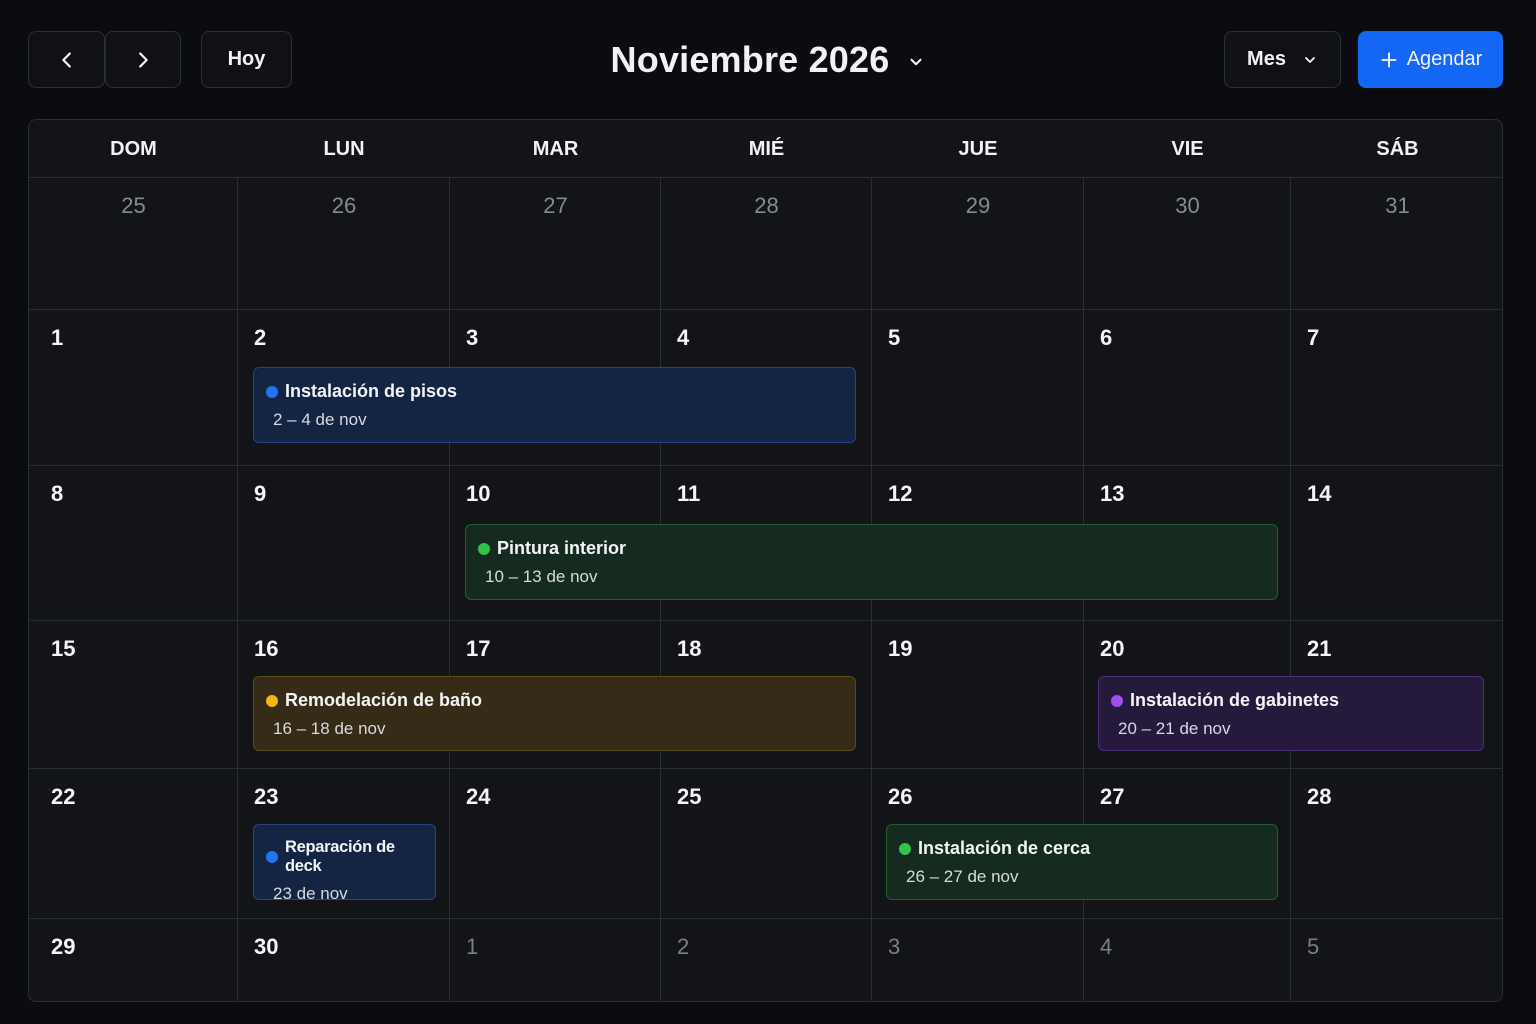 The width and height of the screenshot is (1536, 1024). I want to click on day-number: 27, so click(555, 205).